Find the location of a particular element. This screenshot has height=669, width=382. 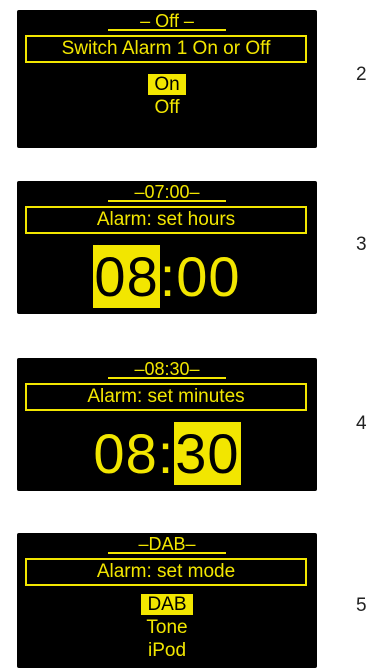

step-number: 5 is located at coordinates (361, 605).